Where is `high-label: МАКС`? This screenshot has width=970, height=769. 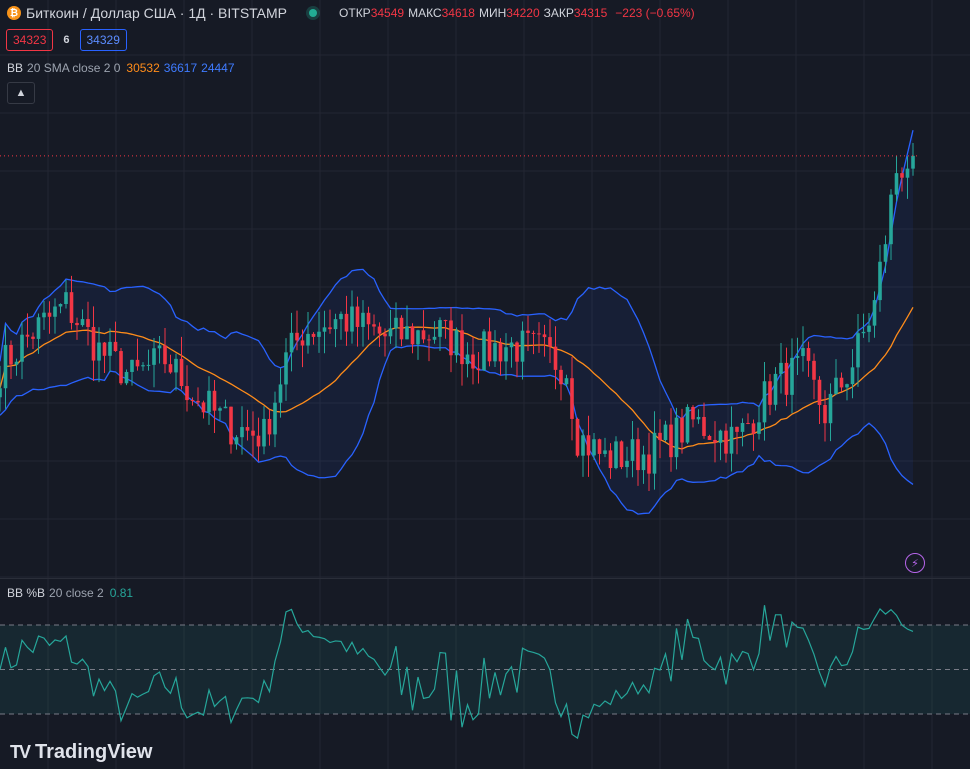
high-label: МАКС is located at coordinates (425, 13).